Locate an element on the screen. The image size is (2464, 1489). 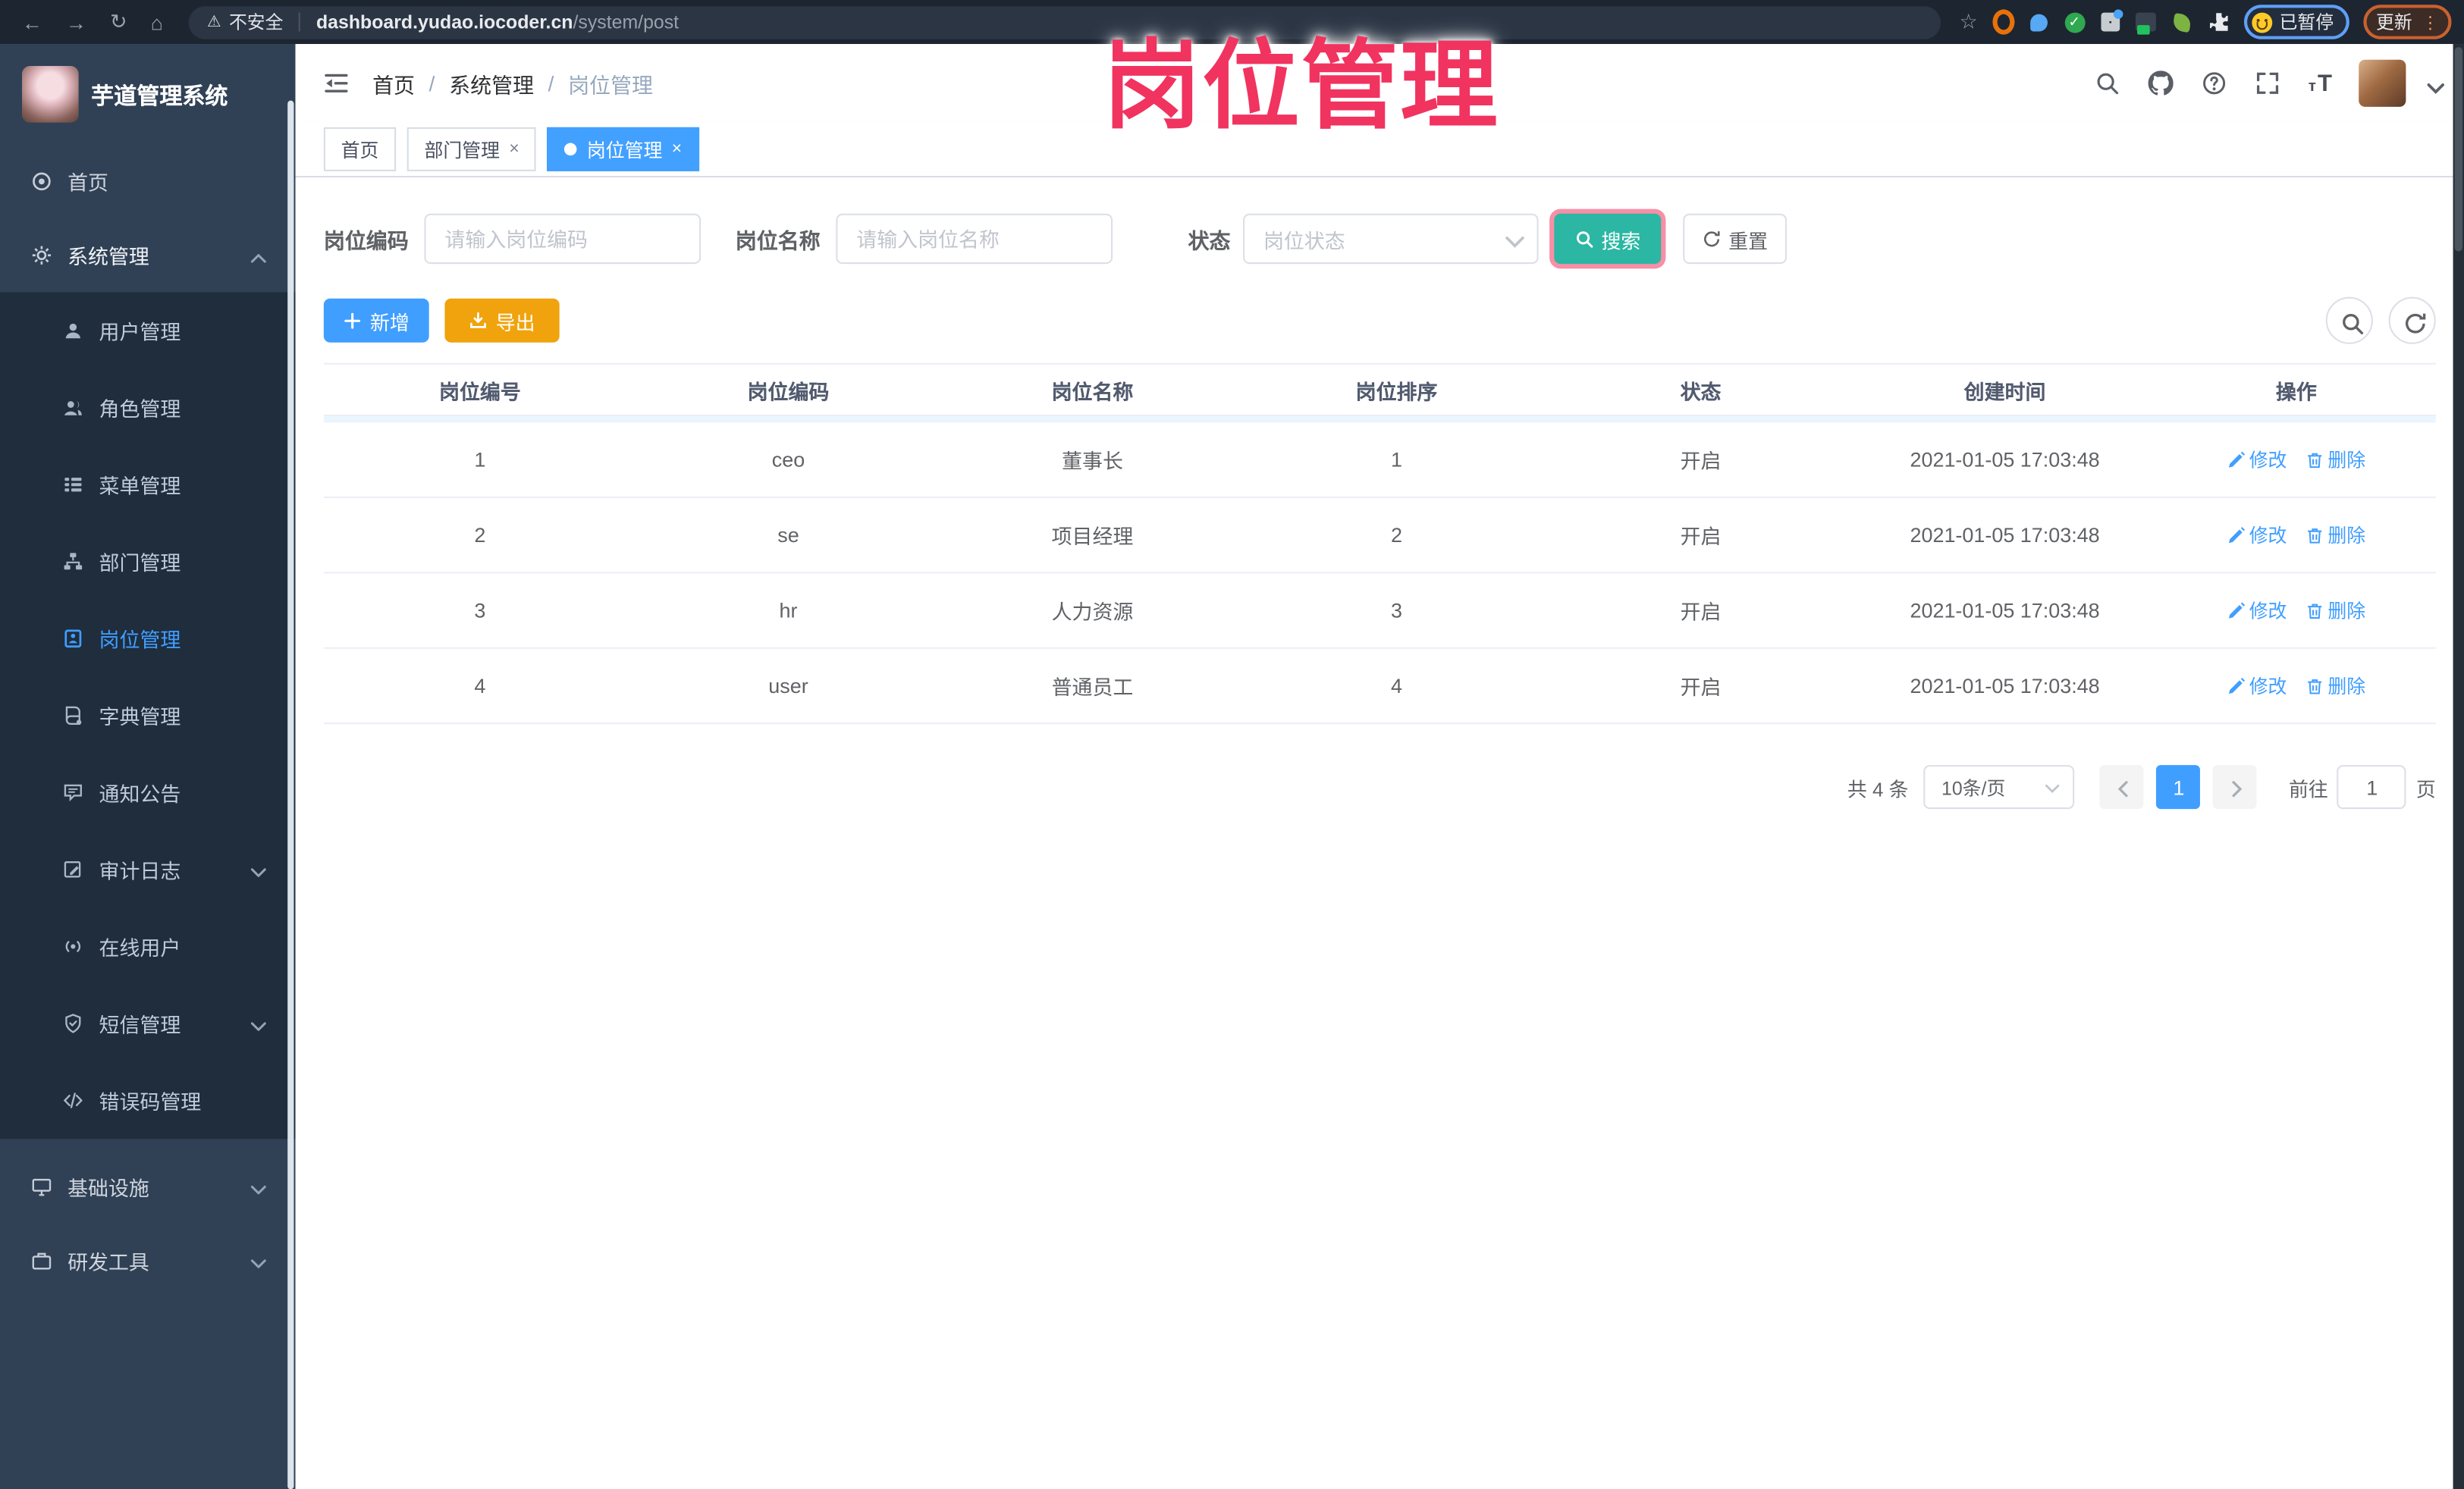
sidebar-item-menus: 菜单管理 is located at coordinates (148, 485).